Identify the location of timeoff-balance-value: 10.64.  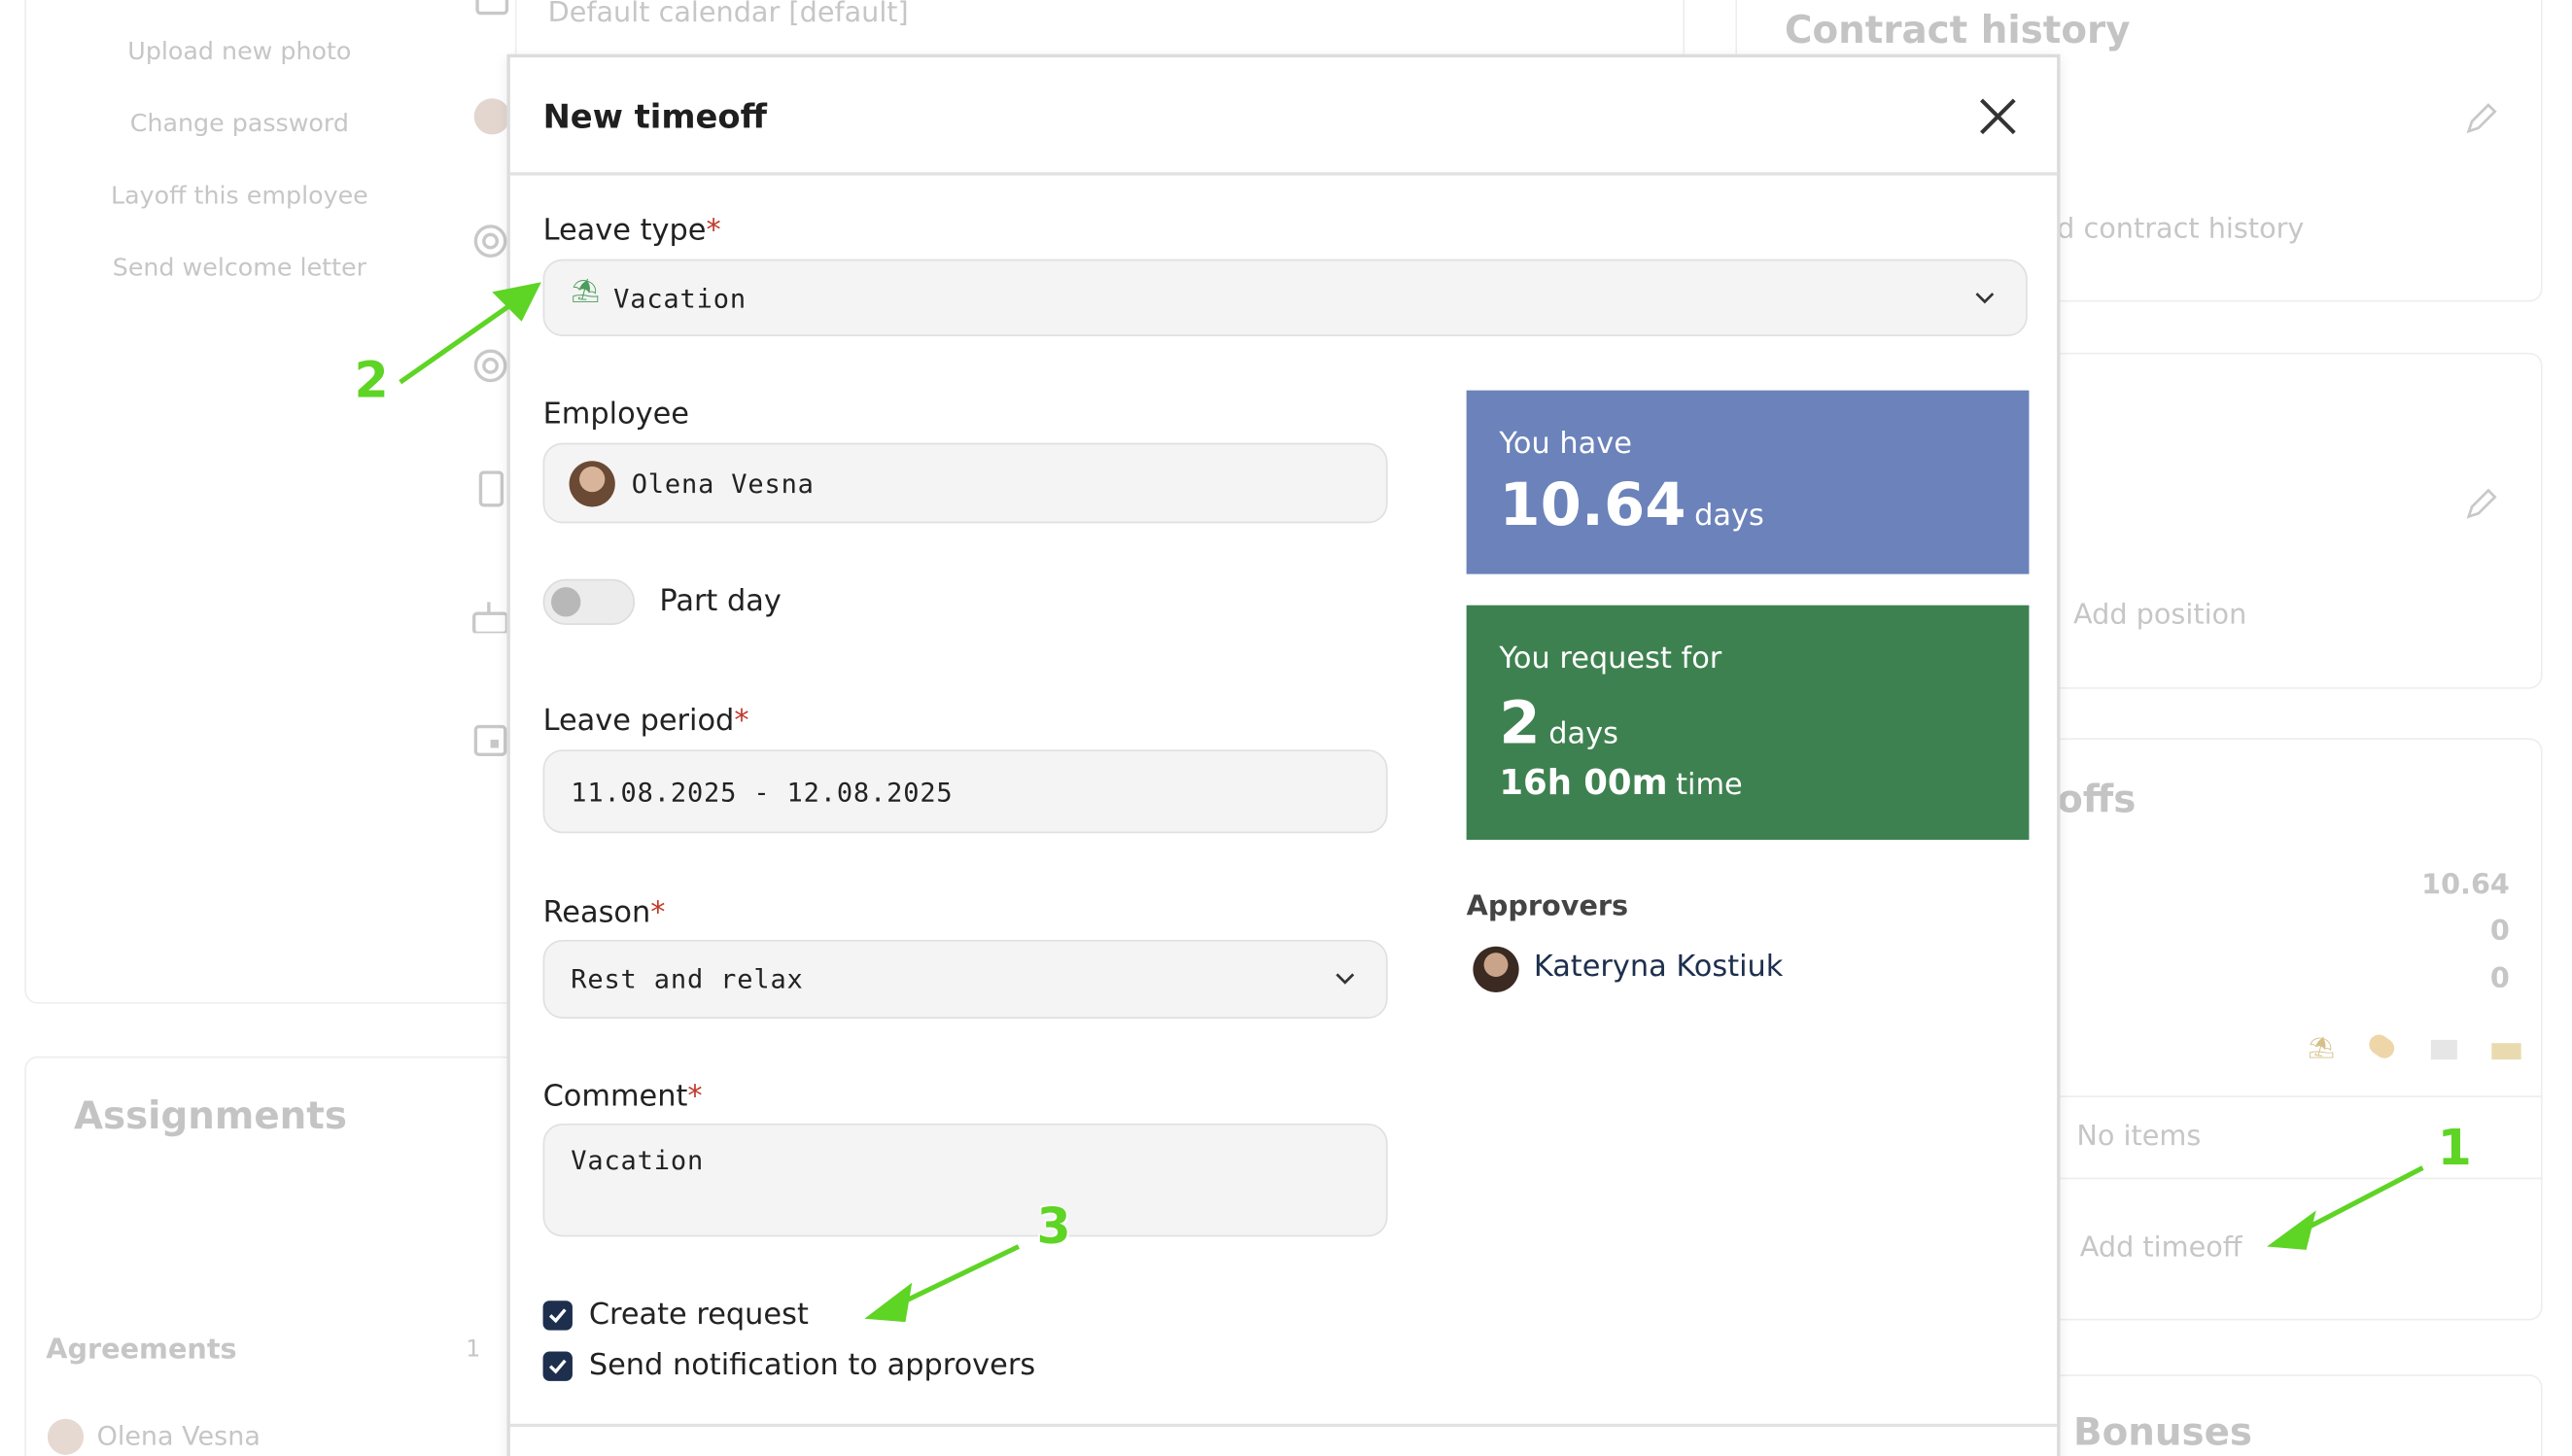
(2465, 886).